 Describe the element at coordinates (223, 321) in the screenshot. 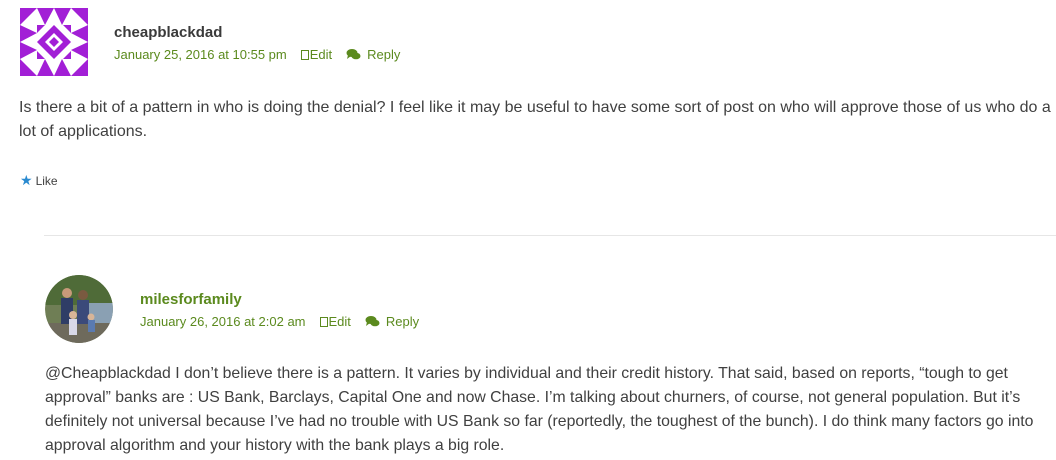

I see `comment-date-link: January 26, 2016 at 2:02 am` at that location.